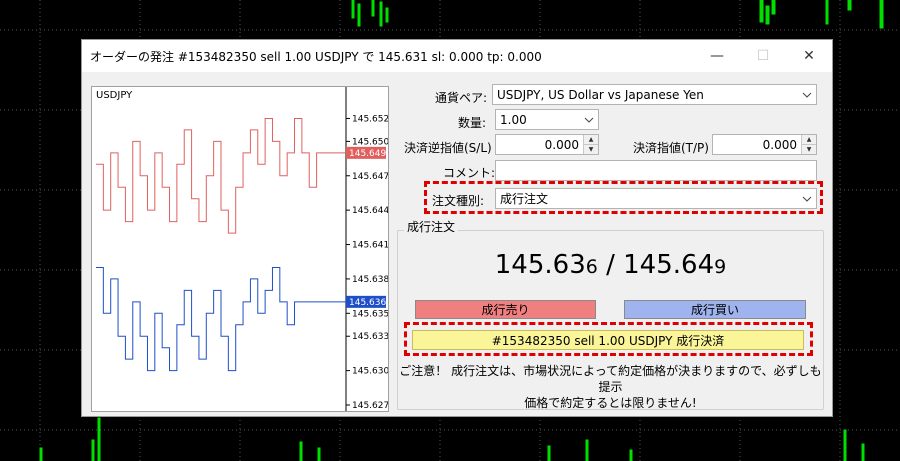 Image resolution: width=900 pixels, height=461 pixels. I want to click on maximize-icon: ☐, so click(763, 56).